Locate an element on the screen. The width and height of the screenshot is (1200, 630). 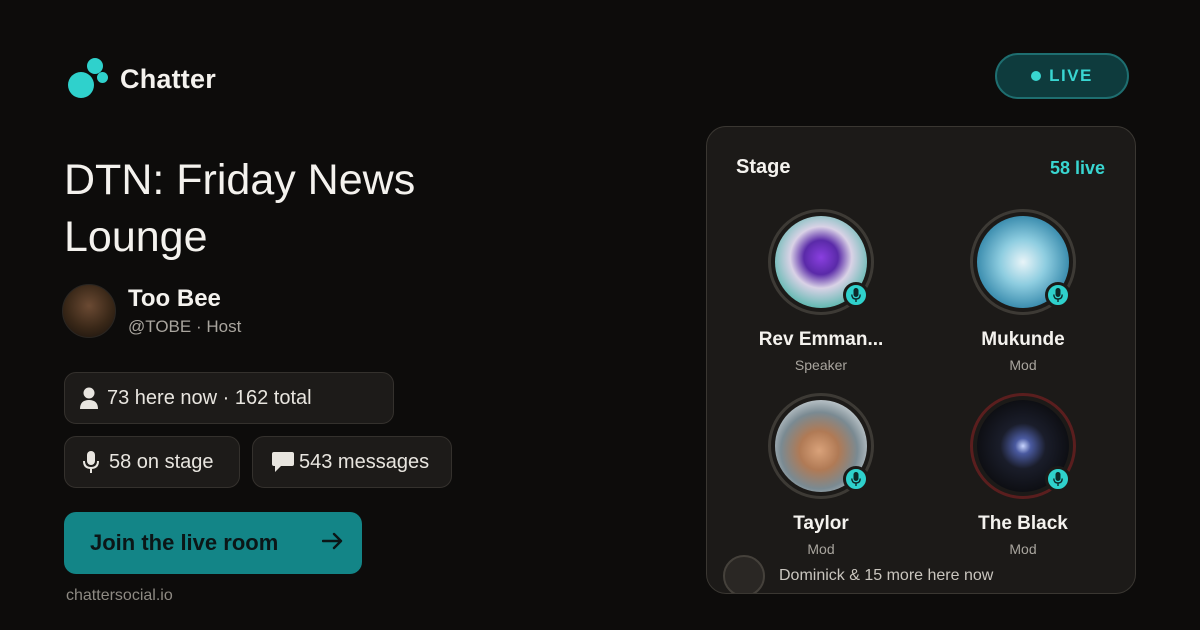
stage-speaker: The Black Mod is located at coordinates (1023, 475).